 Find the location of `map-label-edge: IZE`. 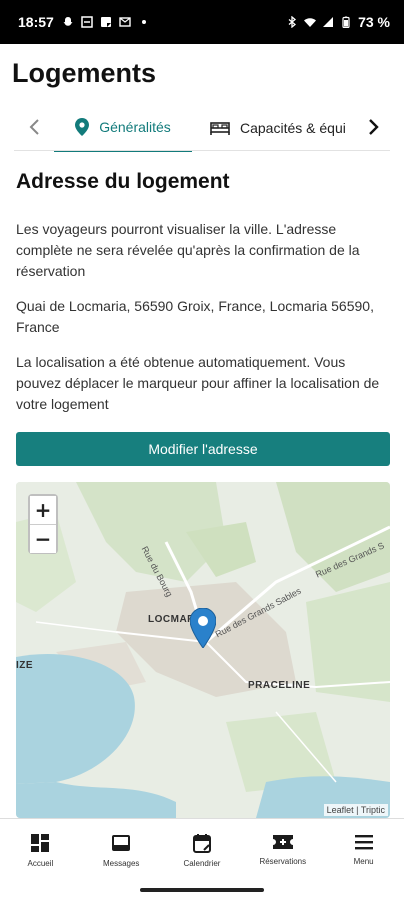

map-label-edge: IZE is located at coordinates (25, 665).